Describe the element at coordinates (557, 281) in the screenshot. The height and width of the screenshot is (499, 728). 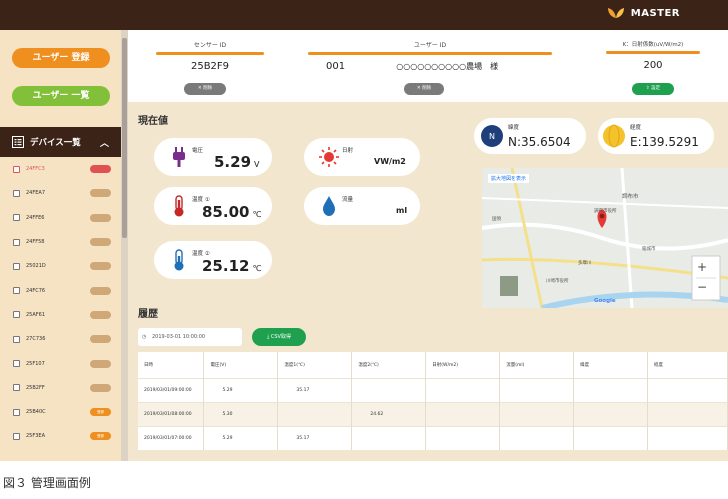
I see `map-label-4: 川崎市役所` at that location.